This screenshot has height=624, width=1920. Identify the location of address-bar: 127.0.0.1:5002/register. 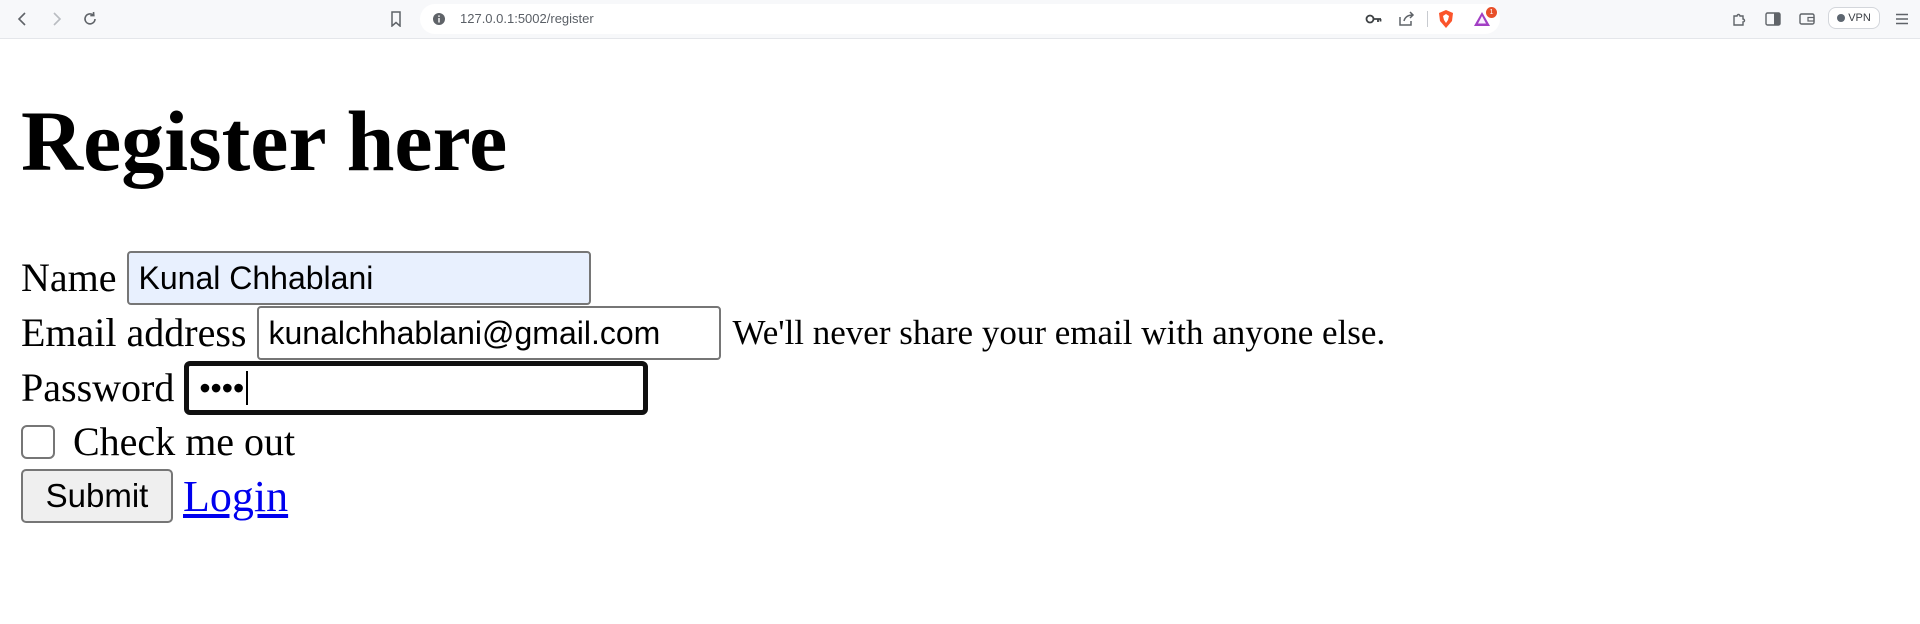
(960, 19).